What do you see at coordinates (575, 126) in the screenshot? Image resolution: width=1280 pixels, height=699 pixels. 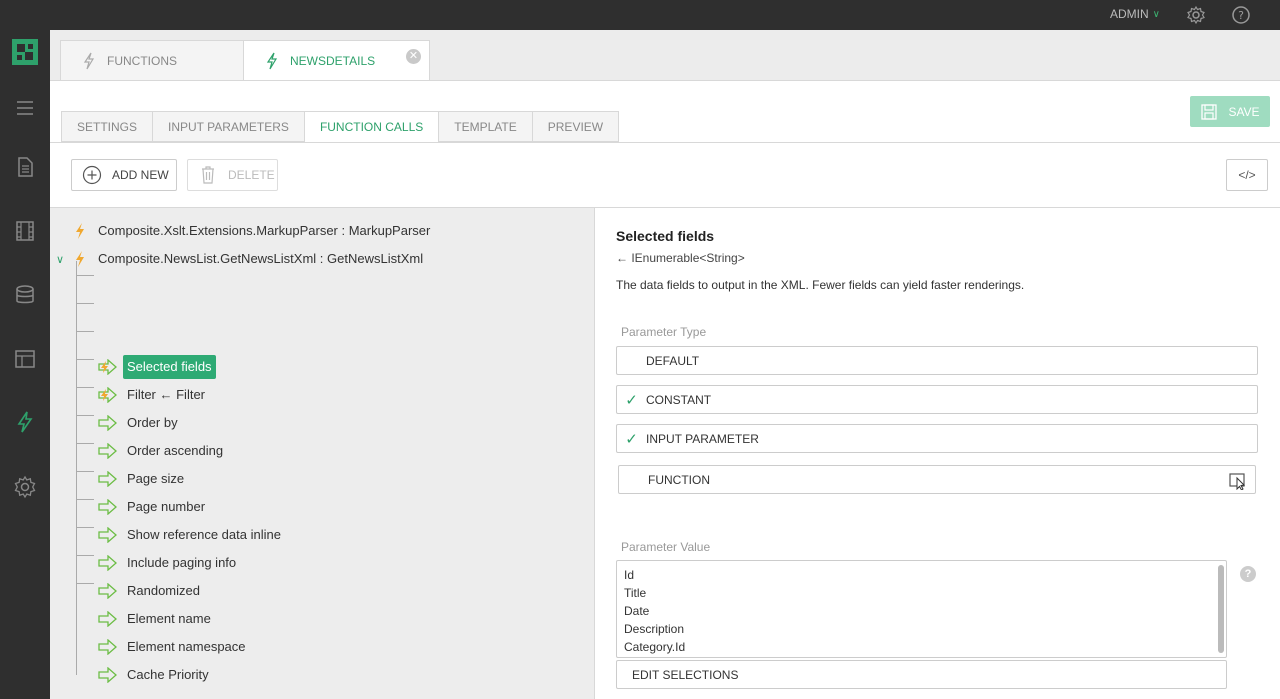 I see `tab-preview: PREVIEW` at bounding box center [575, 126].